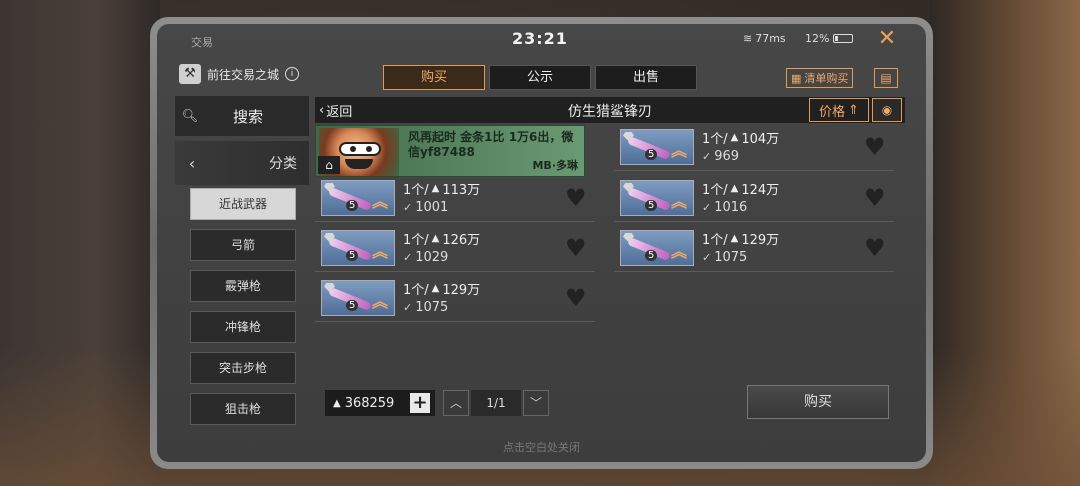 The height and width of the screenshot is (486, 1080). Describe the element at coordinates (536, 403) in the screenshot. I see `chevron-down-icon: ﹀` at that location.